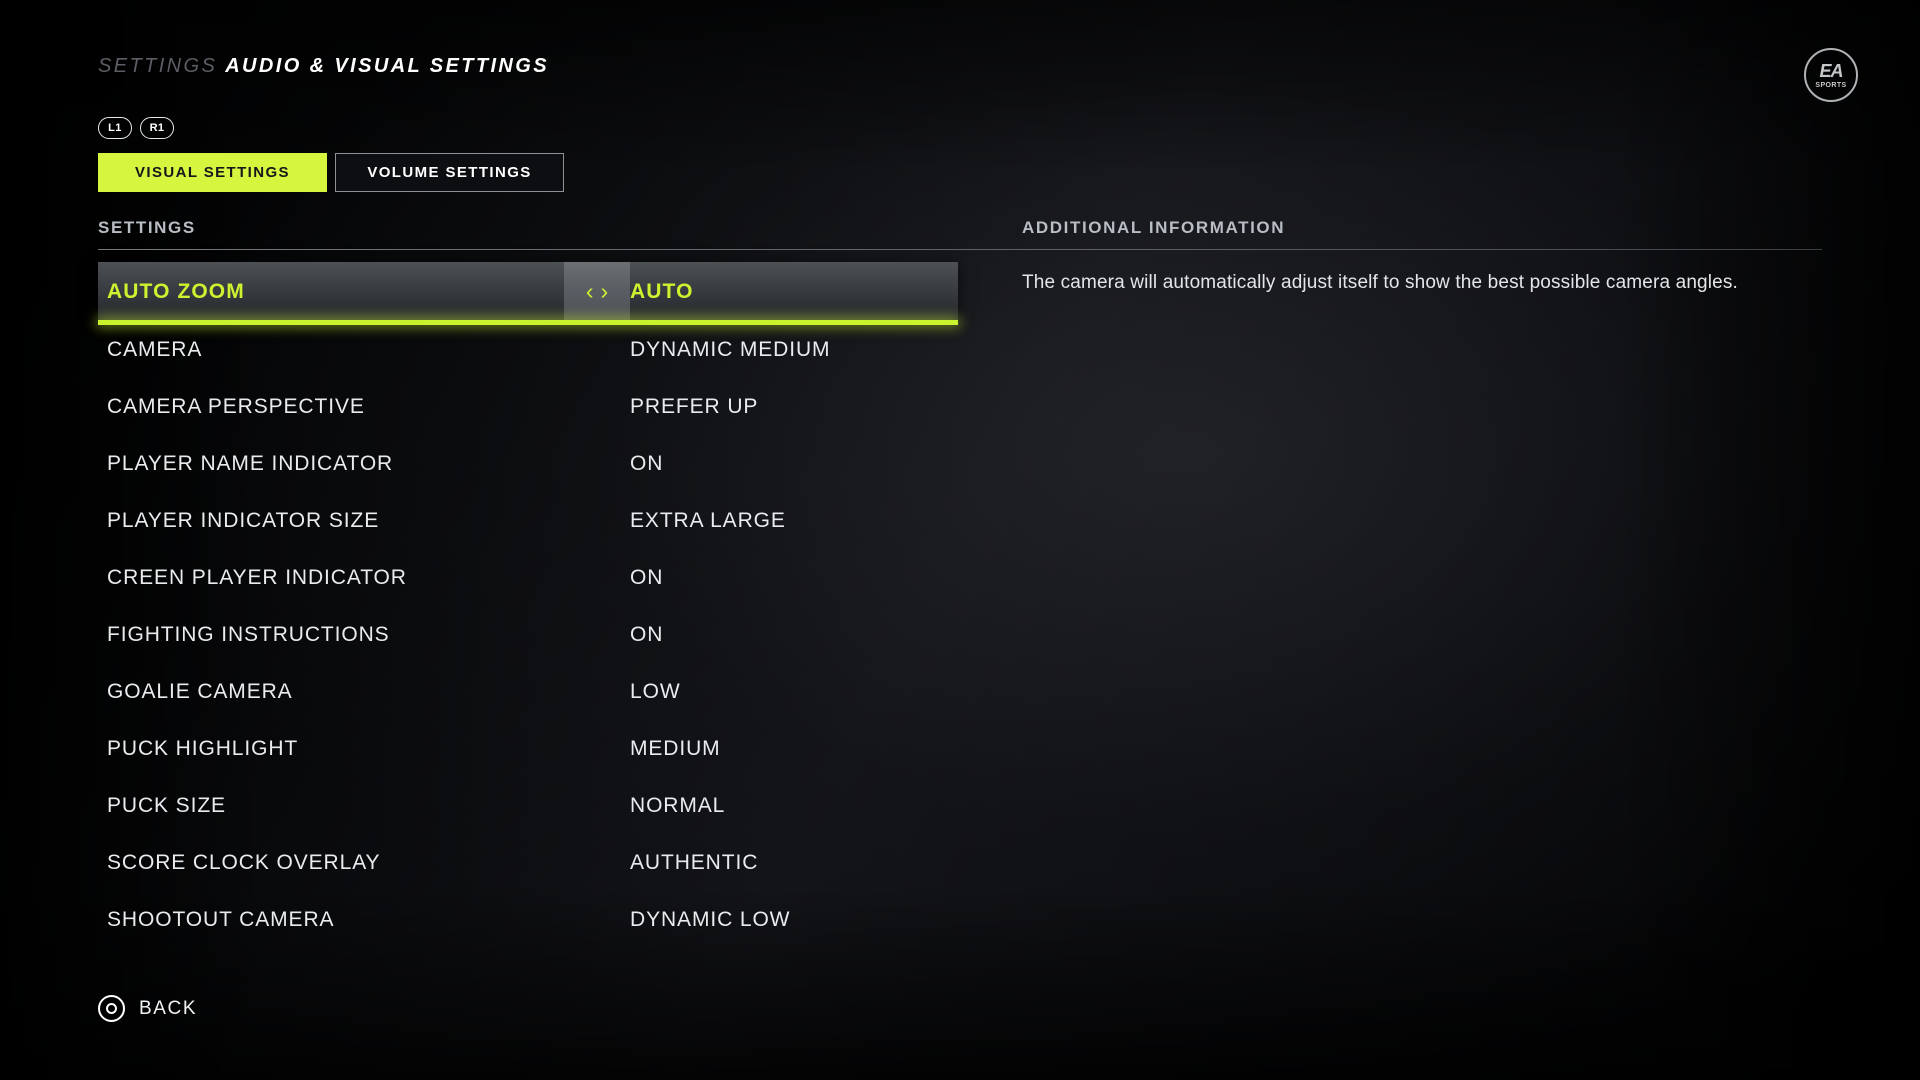 The height and width of the screenshot is (1080, 1920). Describe the element at coordinates (236, 406) in the screenshot. I see `setting-row-label: CAMERA PERSPECTIVE` at that location.